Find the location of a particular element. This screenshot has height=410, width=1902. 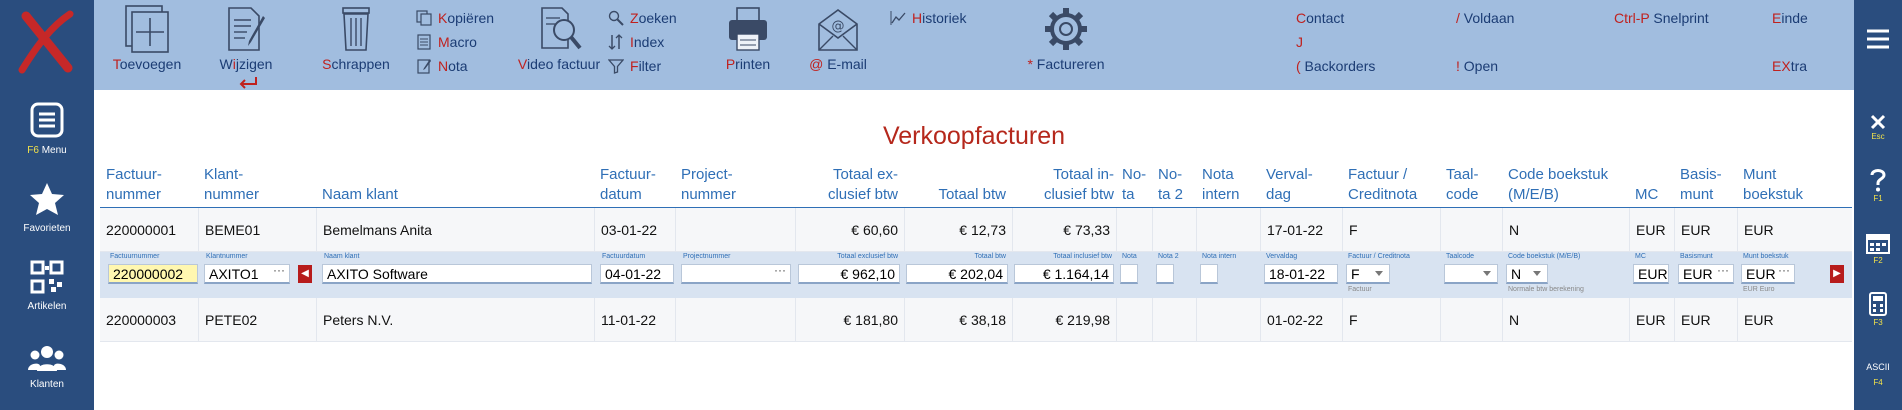

header-nota: No-ta is located at coordinates (1134, 185).